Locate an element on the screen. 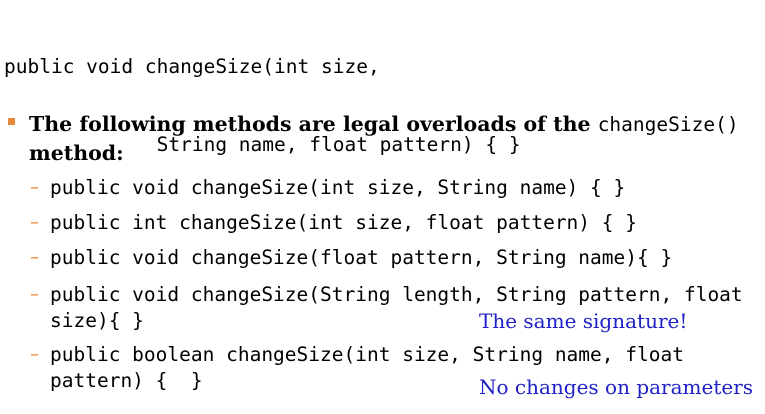 This screenshot has width=765, height=414. bullet-text-after: method: is located at coordinates (76, 153).